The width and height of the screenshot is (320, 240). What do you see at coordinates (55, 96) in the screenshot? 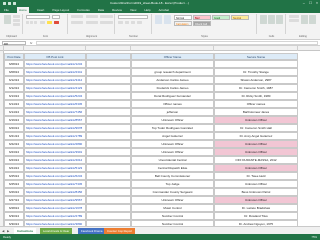
I see `cell-fb-post-link: https://www.facebook.com/permalink/5234` at bounding box center [55, 96].